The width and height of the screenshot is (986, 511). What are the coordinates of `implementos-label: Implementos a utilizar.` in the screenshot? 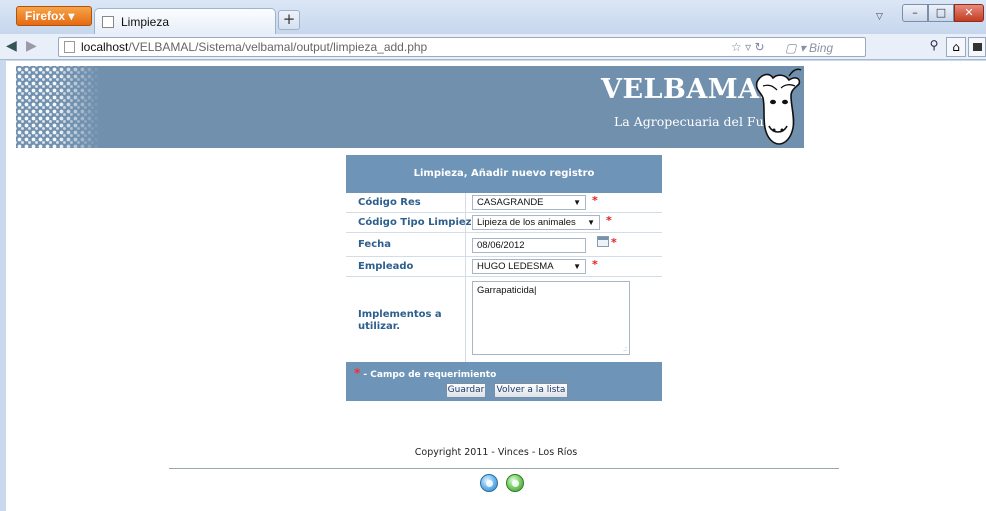 It's located at (400, 320).